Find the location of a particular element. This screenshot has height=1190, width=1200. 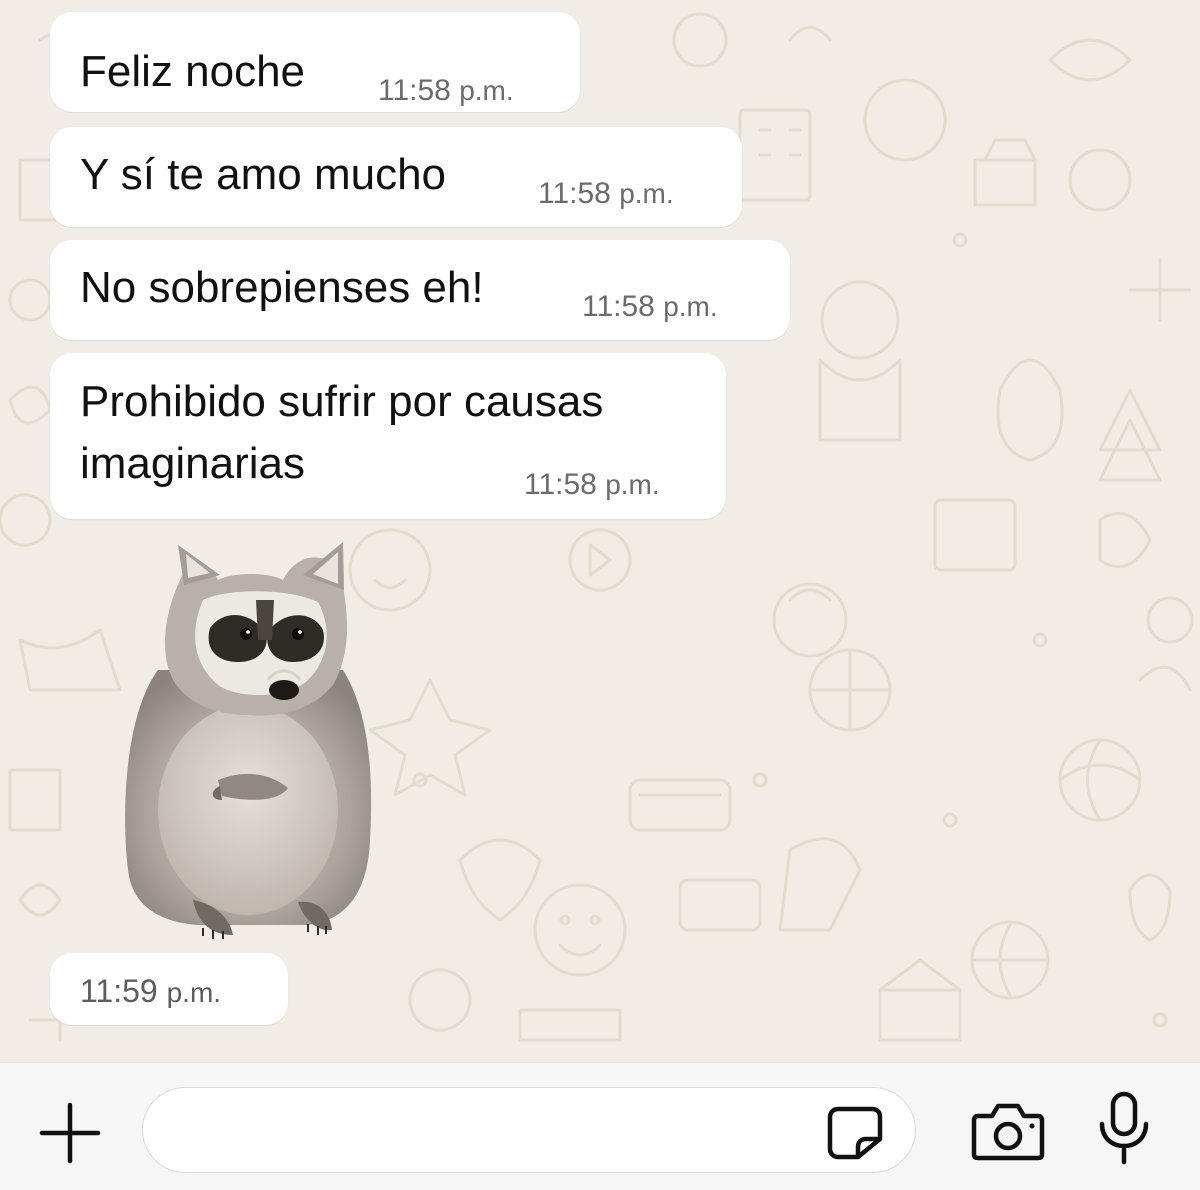

message-bubble: No sobrepienses eh! 11:58 p.m. is located at coordinates (420, 290).